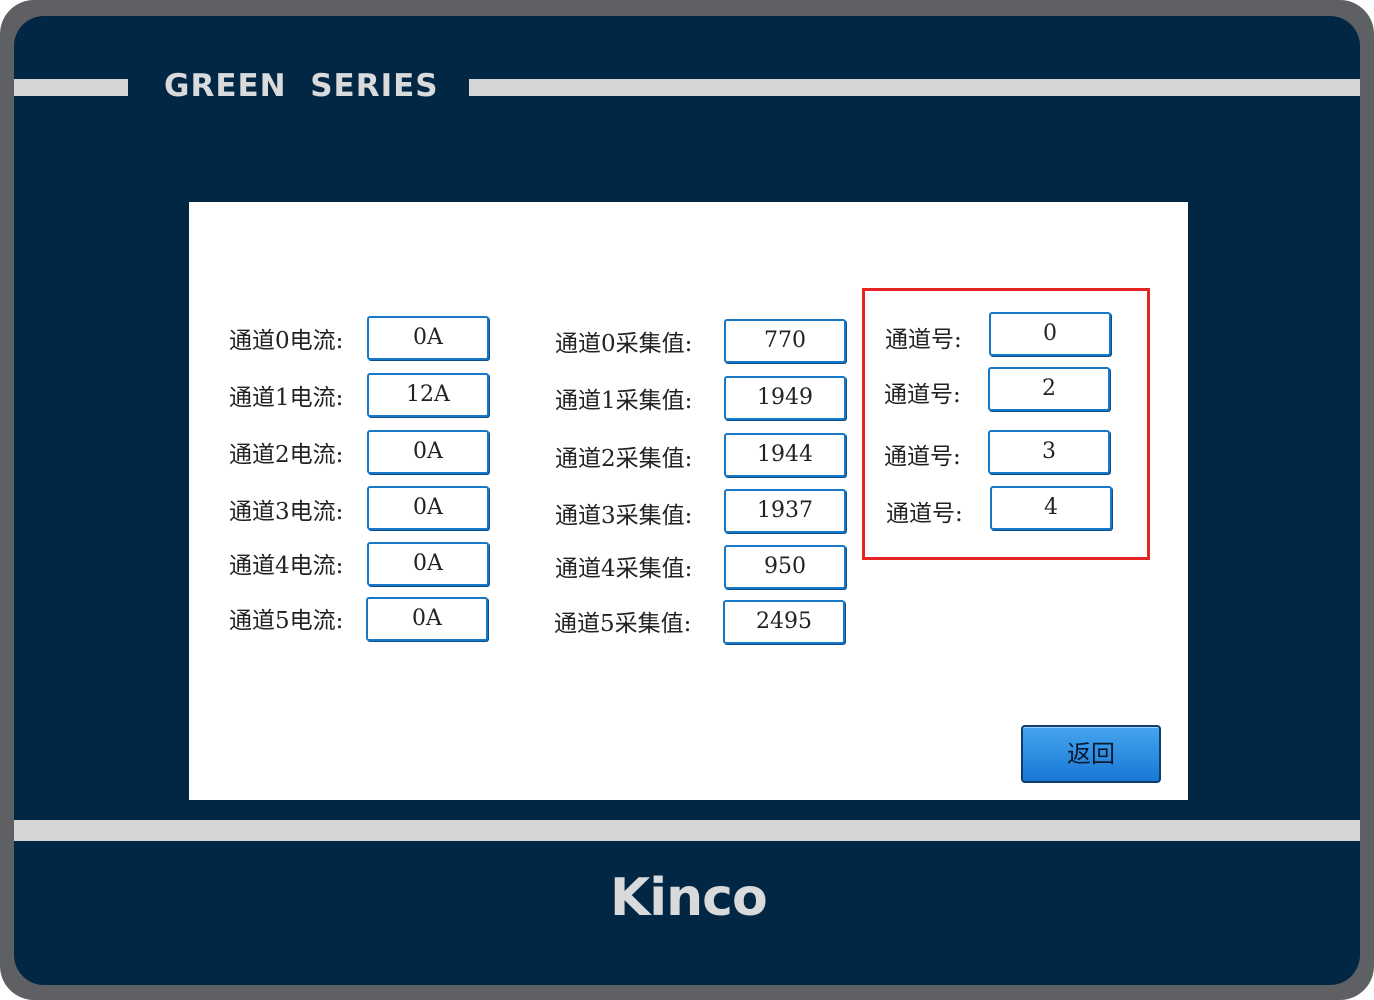  What do you see at coordinates (624, 344) in the screenshot?
I see `sample-label-0: 通道0采集值:` at bounding box center [624, 344].